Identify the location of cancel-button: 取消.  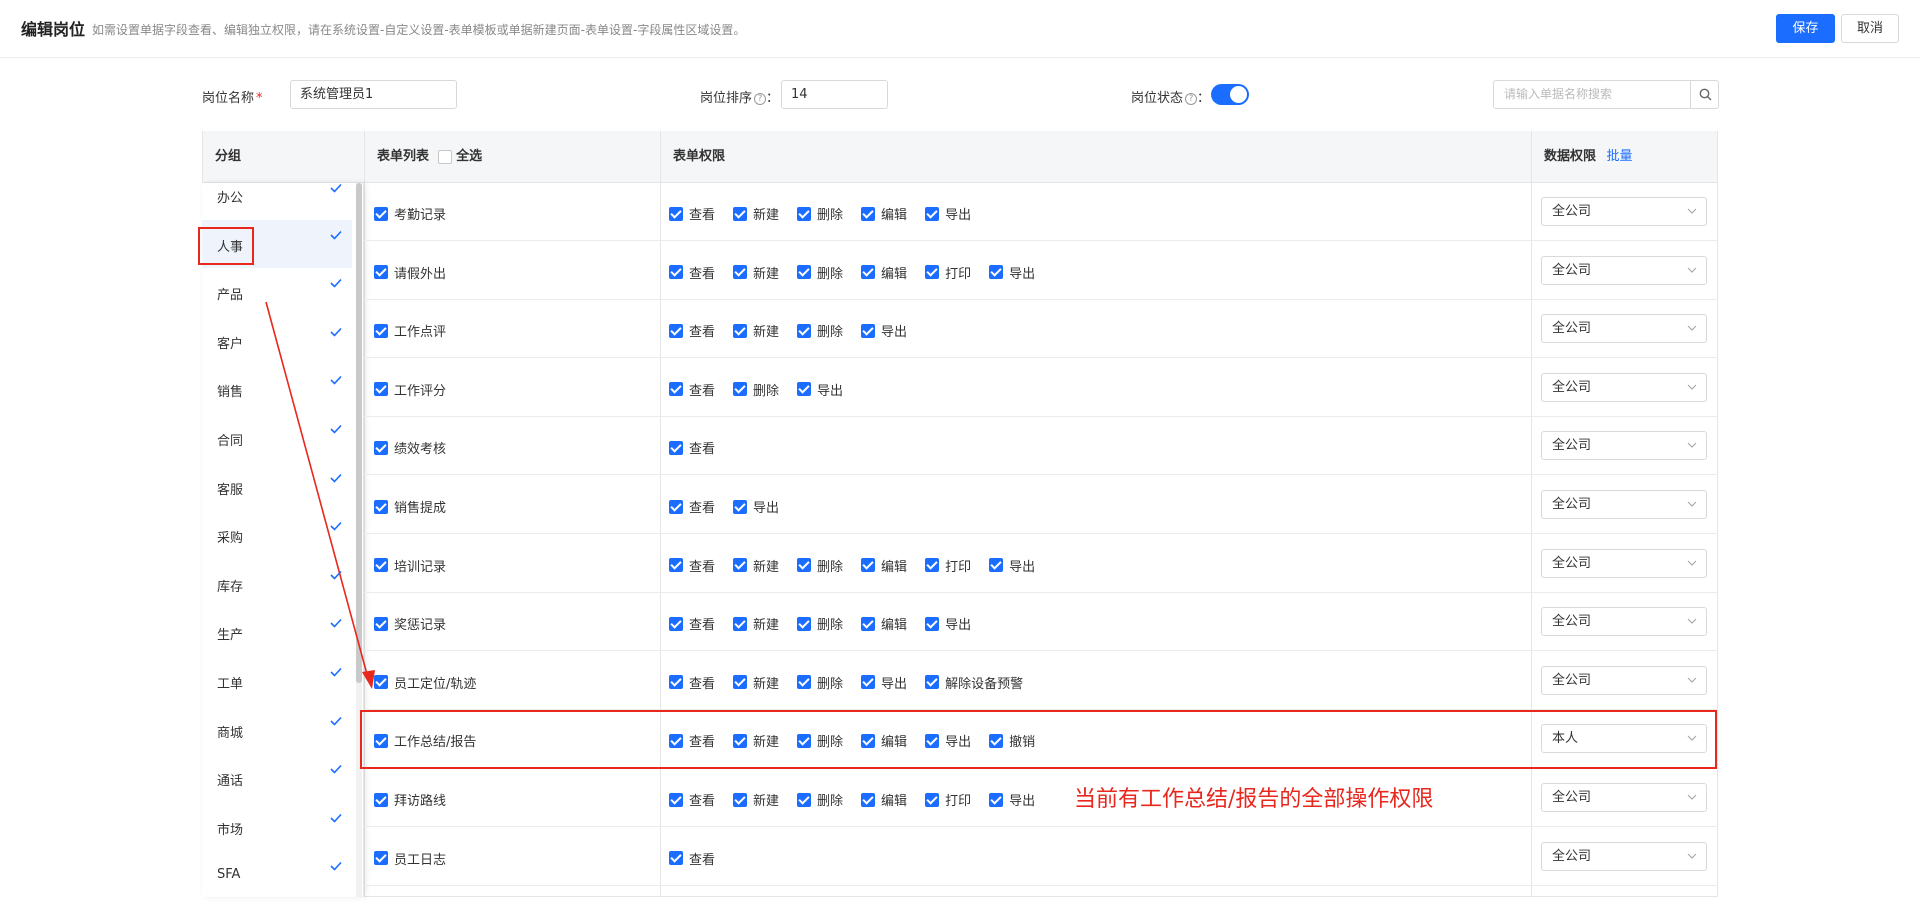
(1870, 28).